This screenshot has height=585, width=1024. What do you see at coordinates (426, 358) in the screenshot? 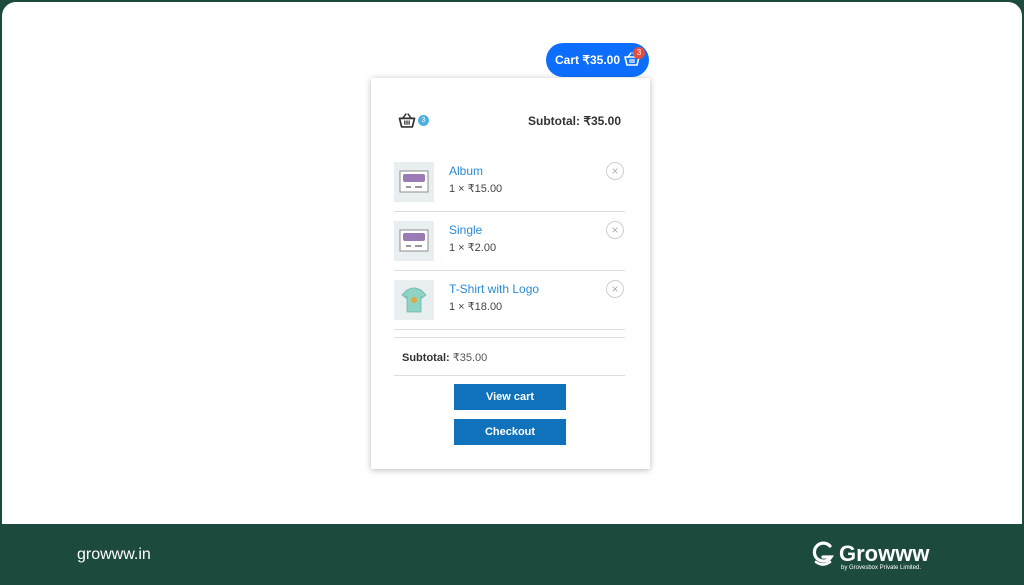
I see `footer-subtotal-label: Subtotal:` at bounding box center [426, 358].